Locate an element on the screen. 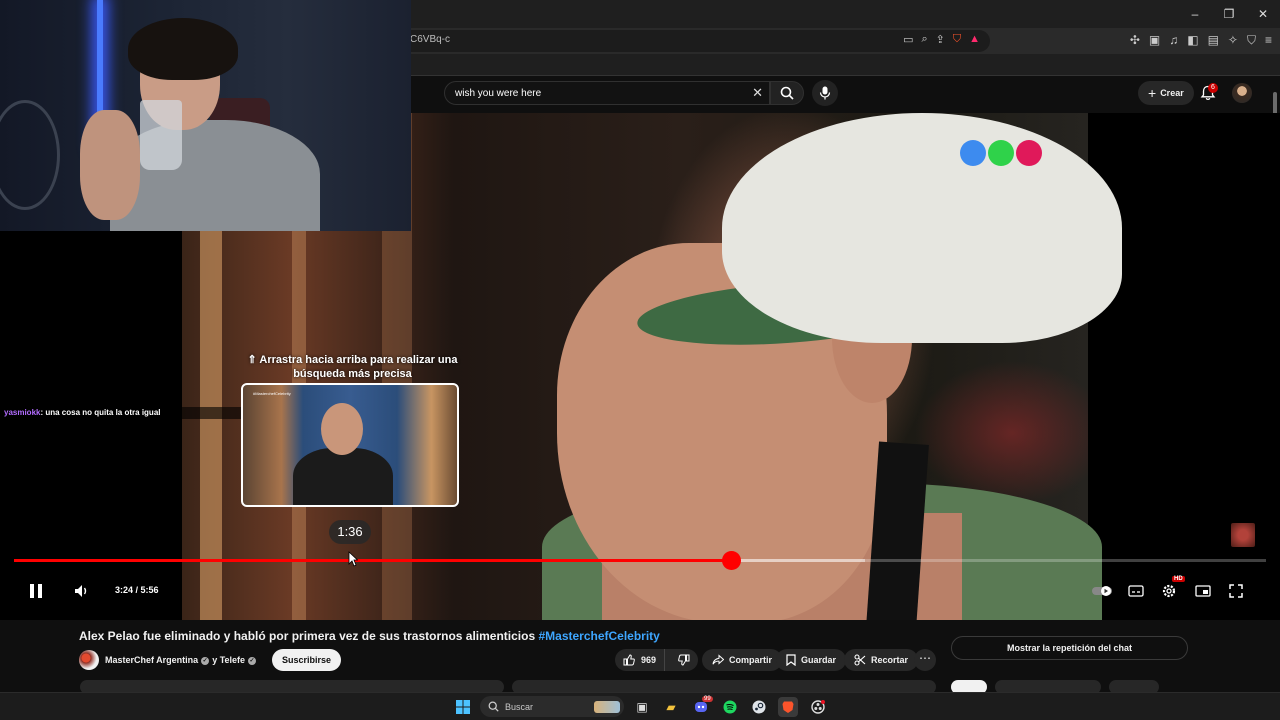 The width and height of the screenshot is (1280, 720). account-avatar is located at coordinates (1242, 93).